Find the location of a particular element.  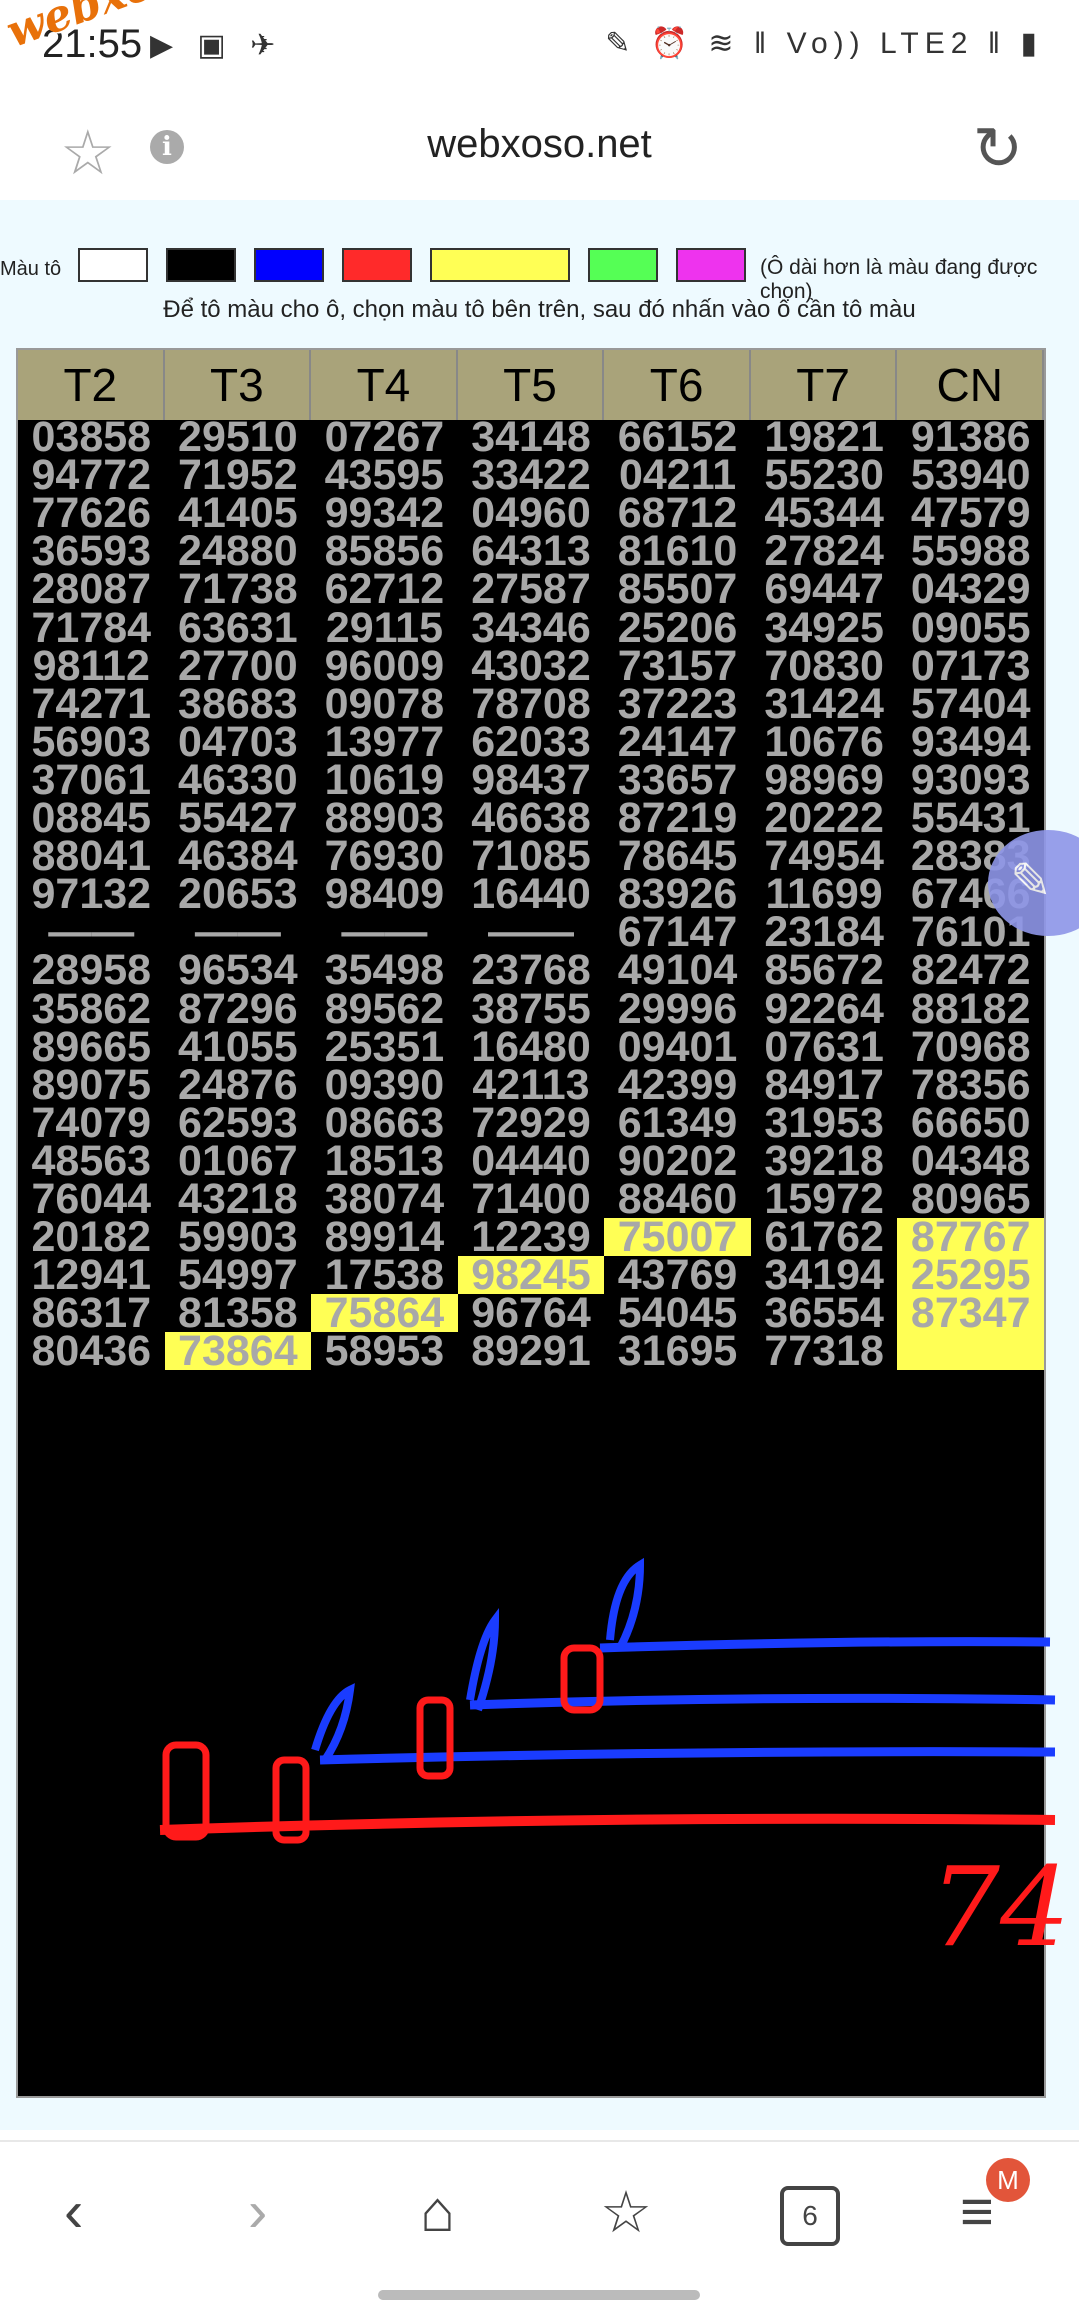

column-header-t5: T5 is located at coordinates (531, 385).